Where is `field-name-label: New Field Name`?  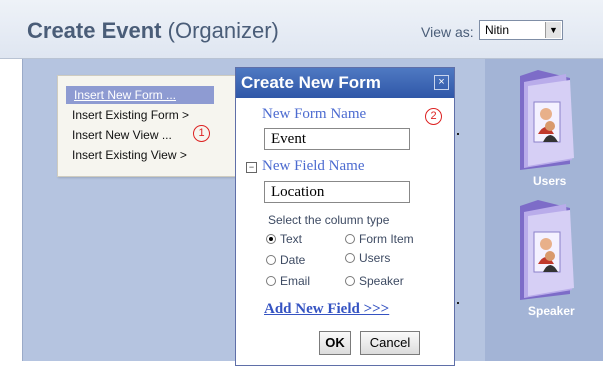 field-name-label: New Field Name is located at coordinates (313, 166).